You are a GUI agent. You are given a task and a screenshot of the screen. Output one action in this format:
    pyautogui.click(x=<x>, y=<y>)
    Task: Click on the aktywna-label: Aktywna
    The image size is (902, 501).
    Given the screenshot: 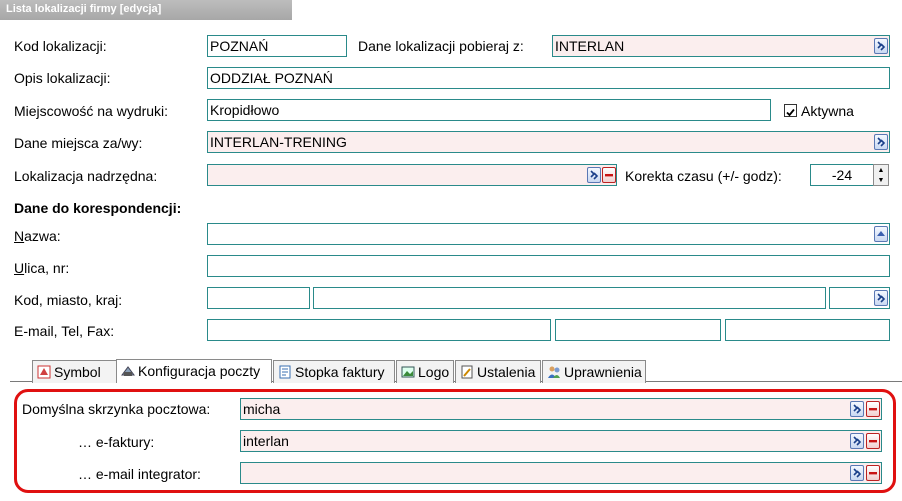 What is the action you would take?
    pyautogui.click(x=827, y=111)
    